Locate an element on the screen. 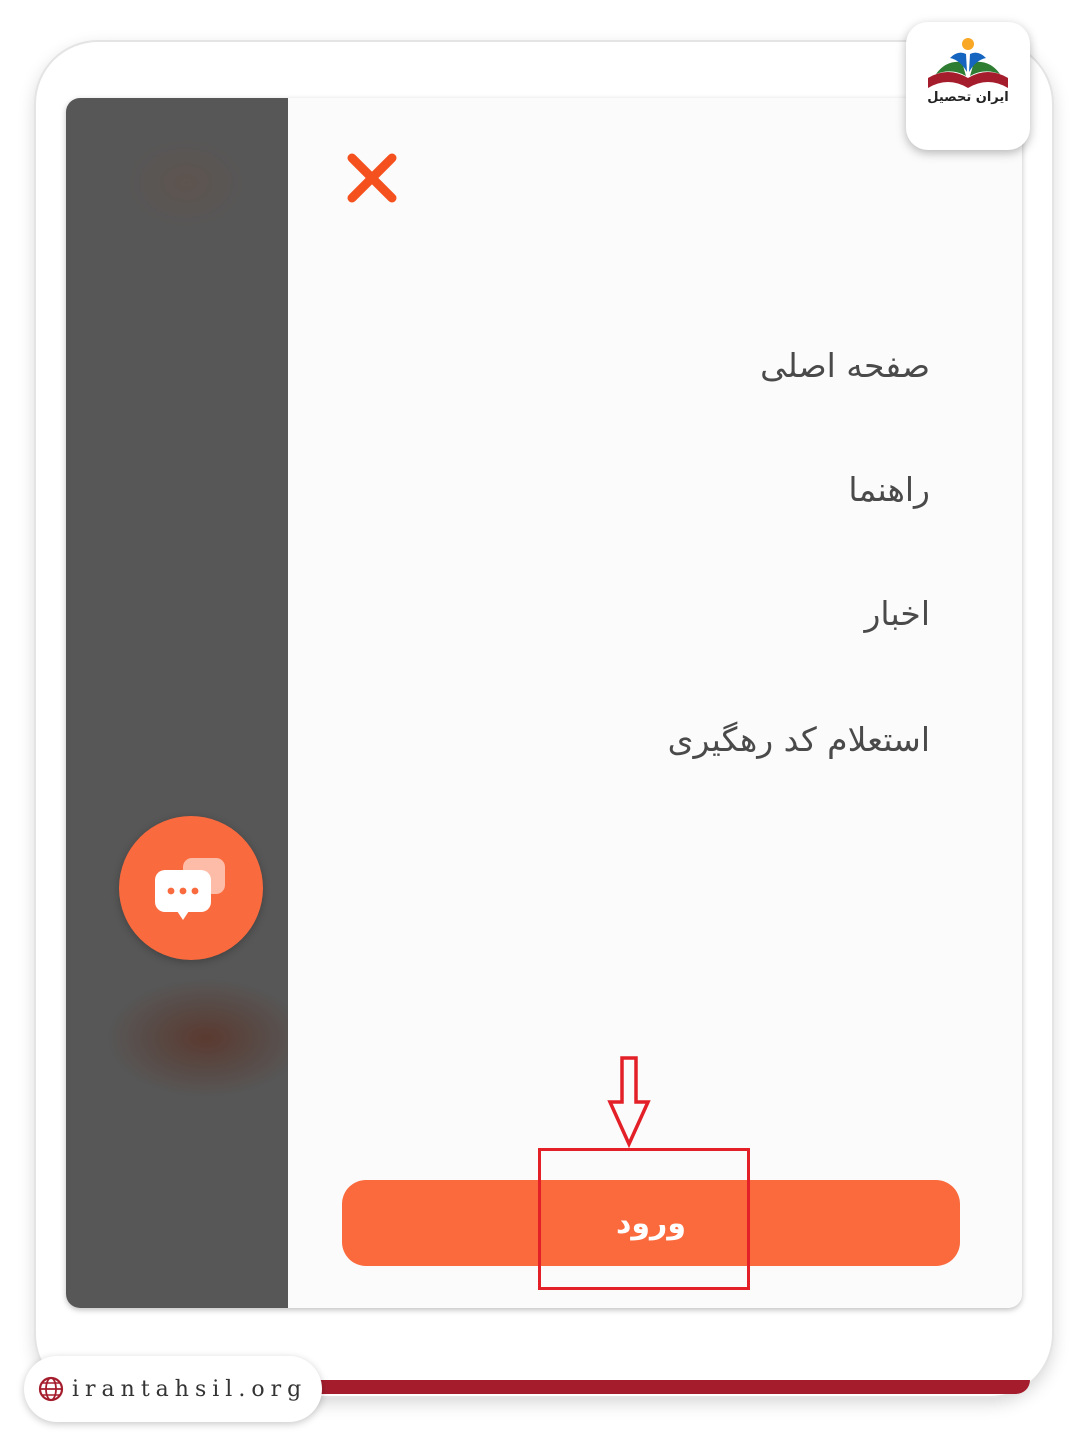 The width and height of the screenshot is (1086, 1448). website-badge: irantahsil.org is located at coordinates (173, 1389).